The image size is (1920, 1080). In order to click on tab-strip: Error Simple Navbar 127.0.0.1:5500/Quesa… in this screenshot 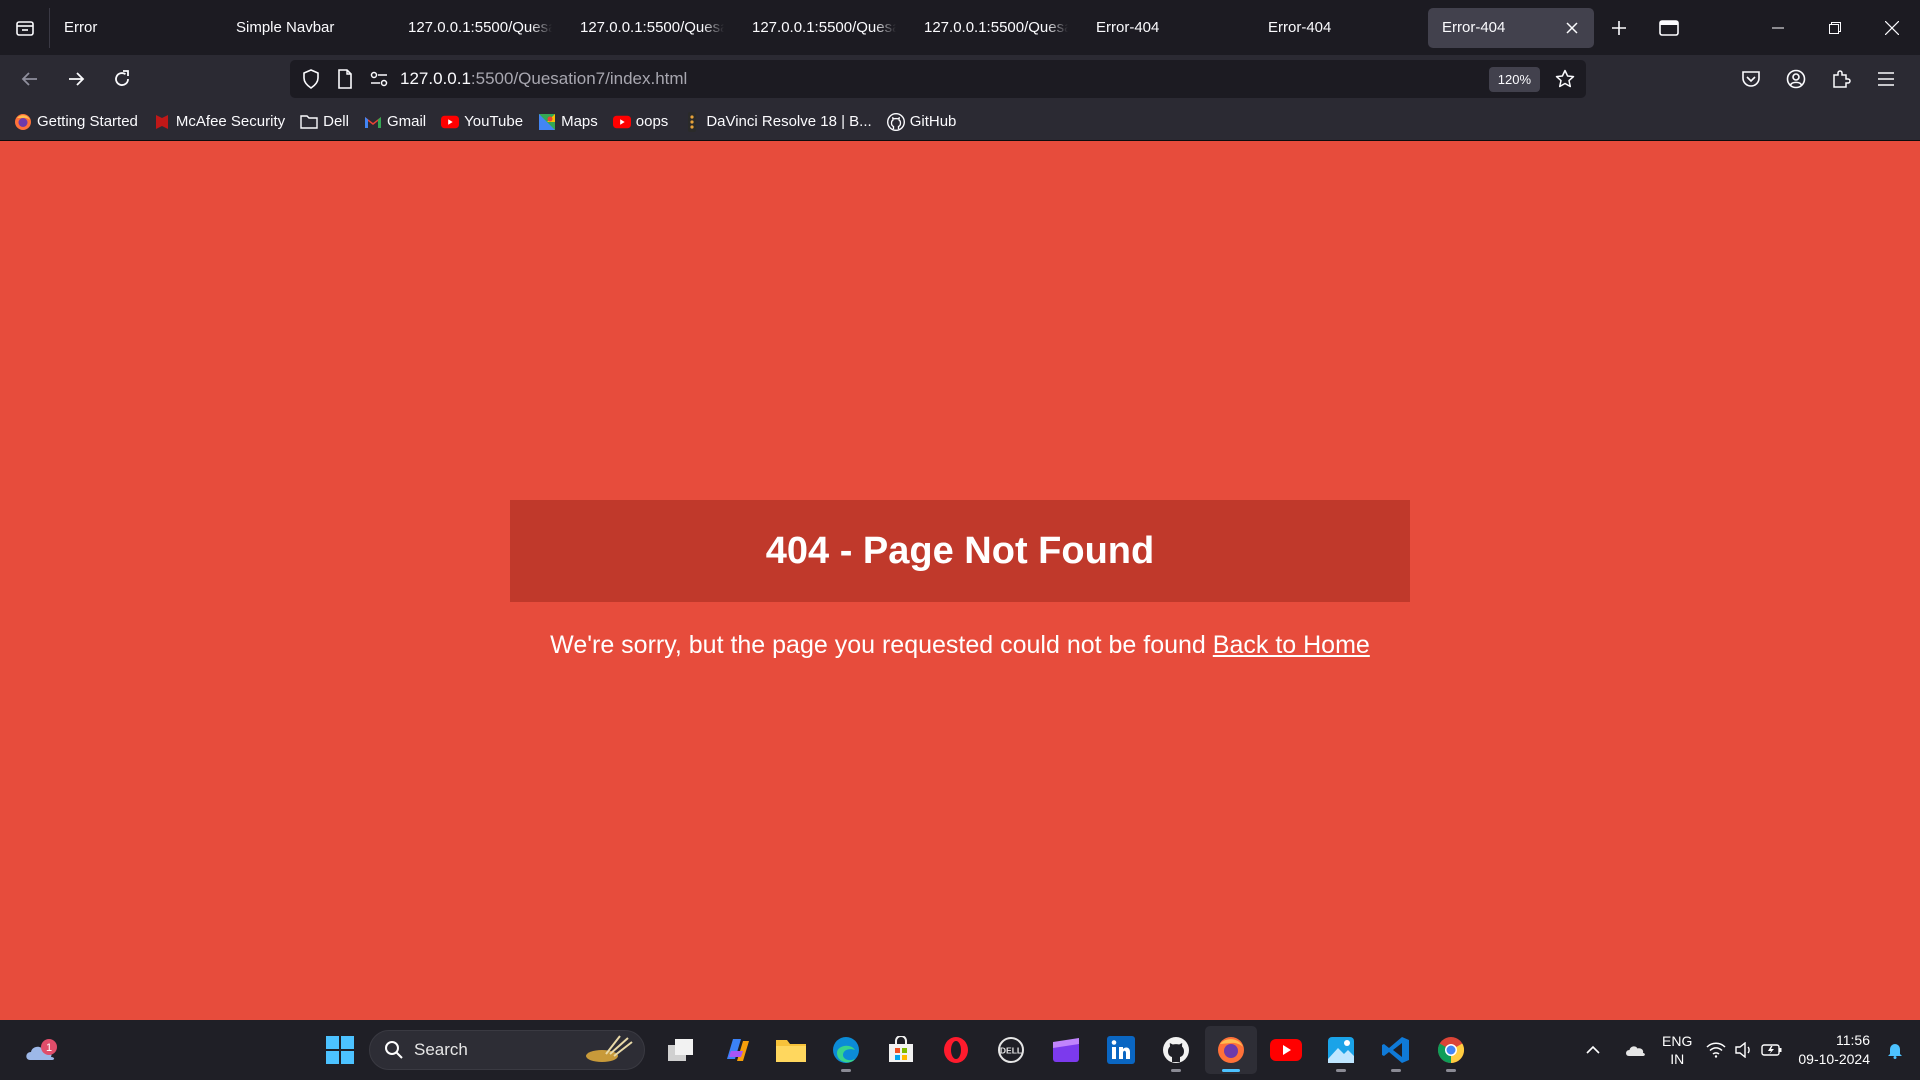, I will do `click(960, 27)`.